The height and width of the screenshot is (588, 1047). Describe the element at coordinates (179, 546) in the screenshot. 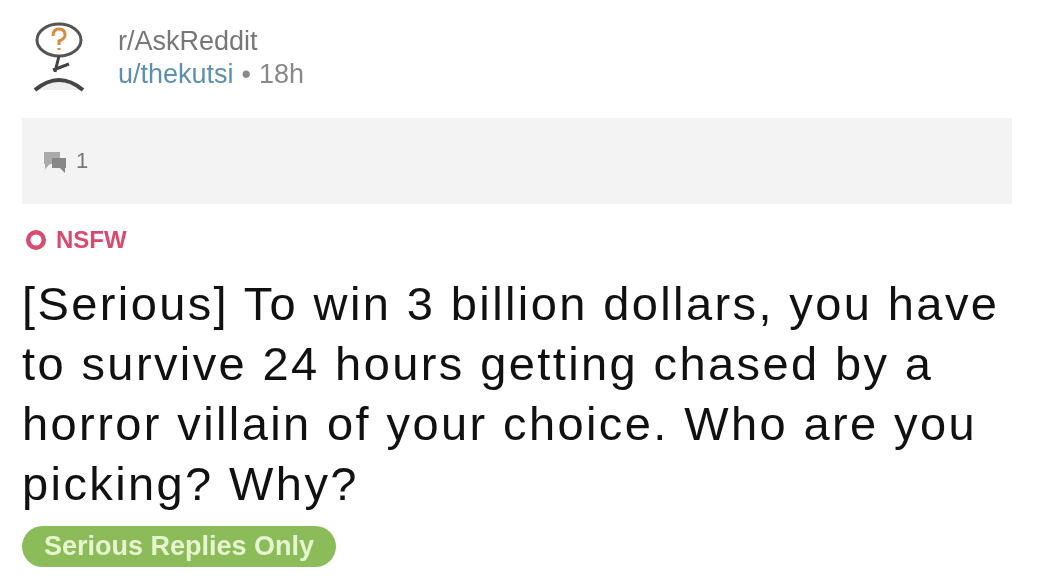

I see `post-flair: Serious Replies Only` at that location.